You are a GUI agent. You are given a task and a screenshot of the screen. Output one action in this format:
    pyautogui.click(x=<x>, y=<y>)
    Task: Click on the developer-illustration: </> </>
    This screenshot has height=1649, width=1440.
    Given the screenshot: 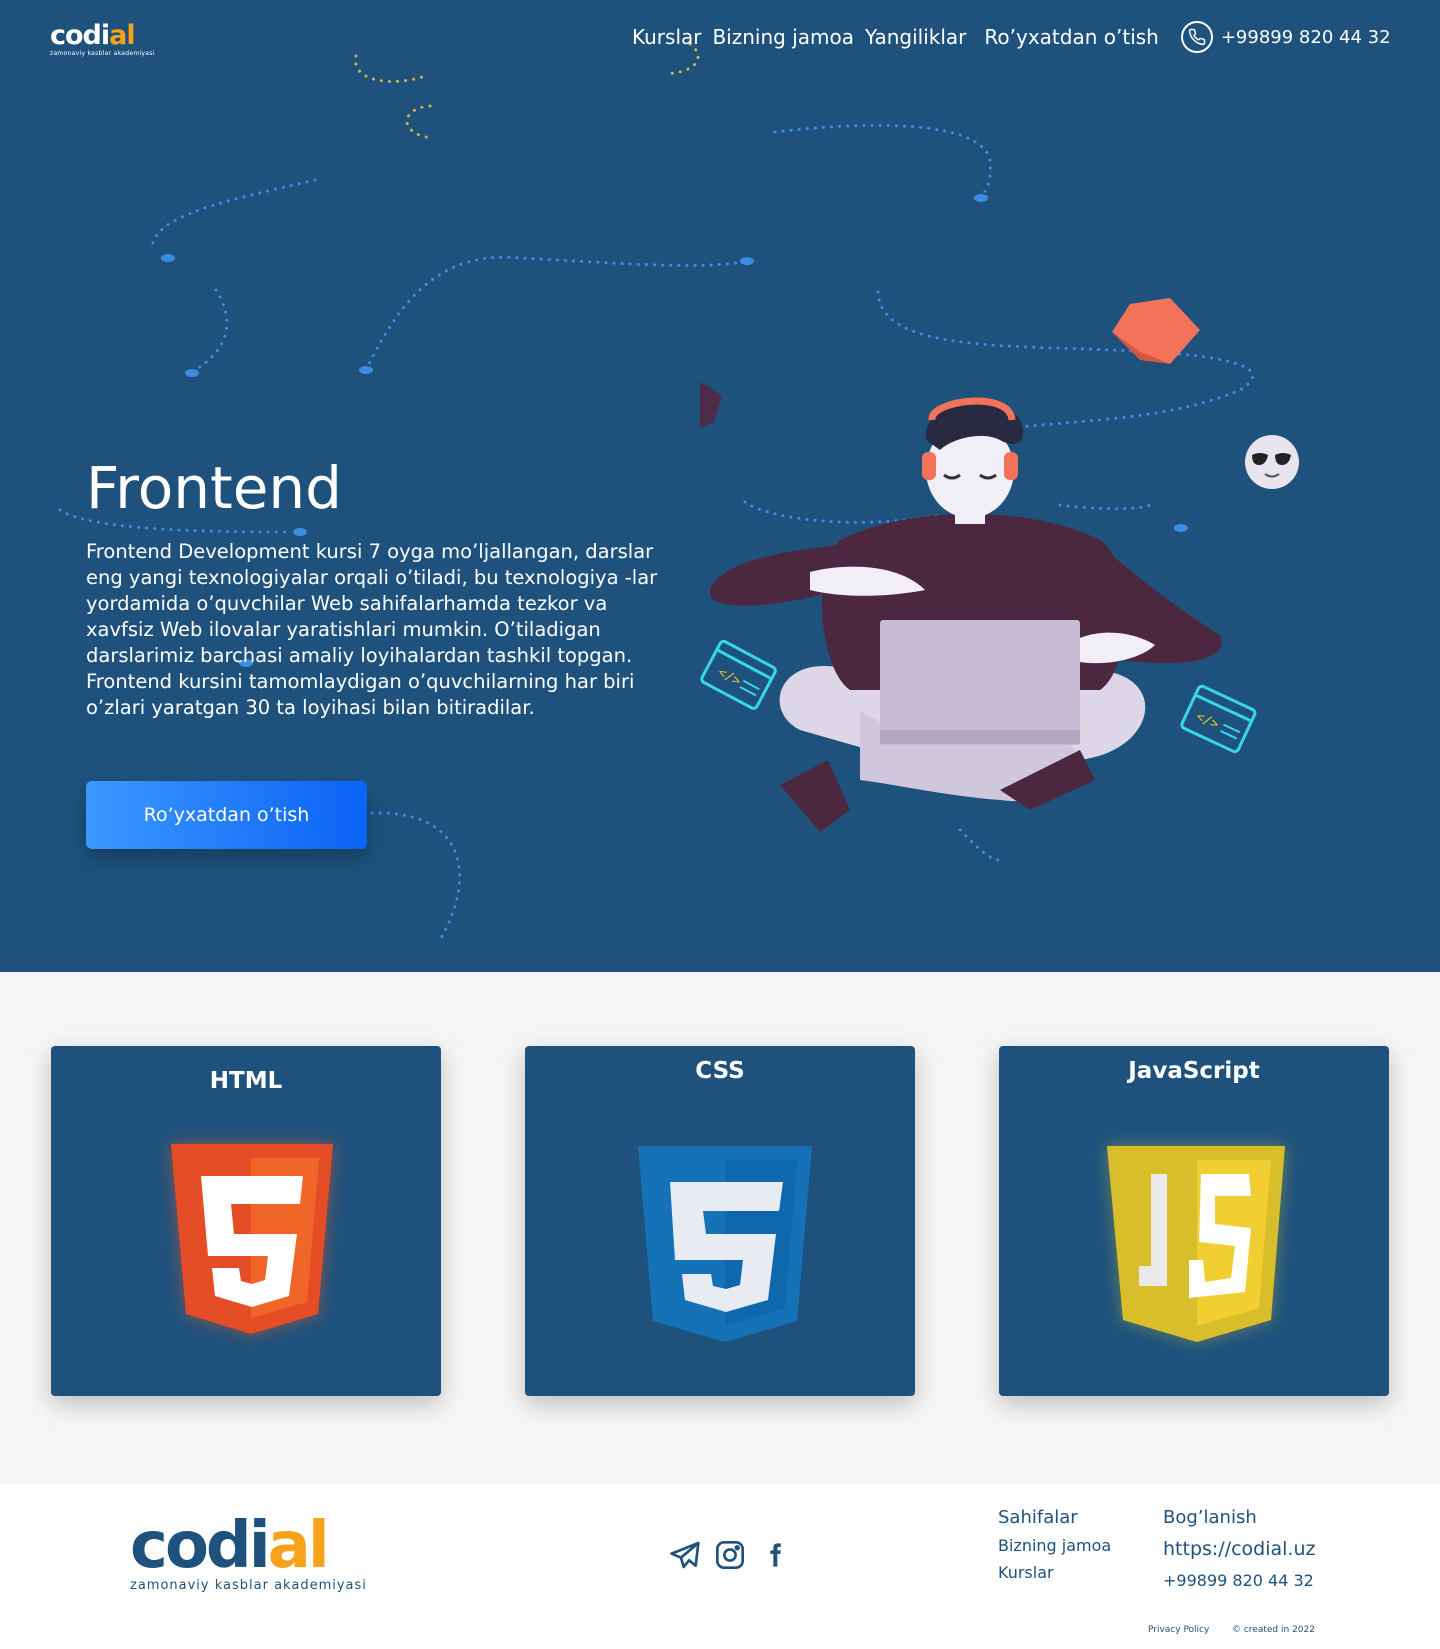 What is the action you would take?
    pyautogui.click(x=999, y=565)
    